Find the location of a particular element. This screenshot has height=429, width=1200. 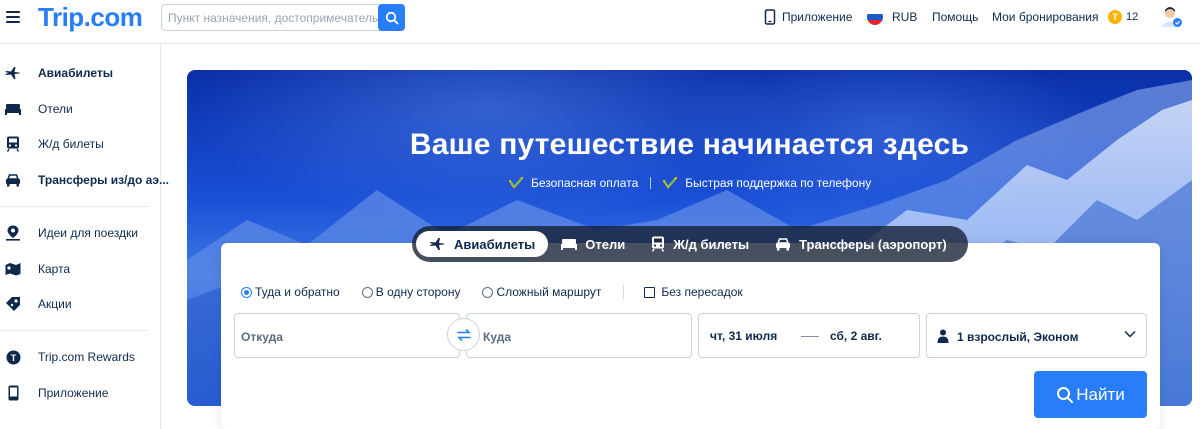

sidebar-item-flights: Авиабилеты is located at coordinates (80, 73).